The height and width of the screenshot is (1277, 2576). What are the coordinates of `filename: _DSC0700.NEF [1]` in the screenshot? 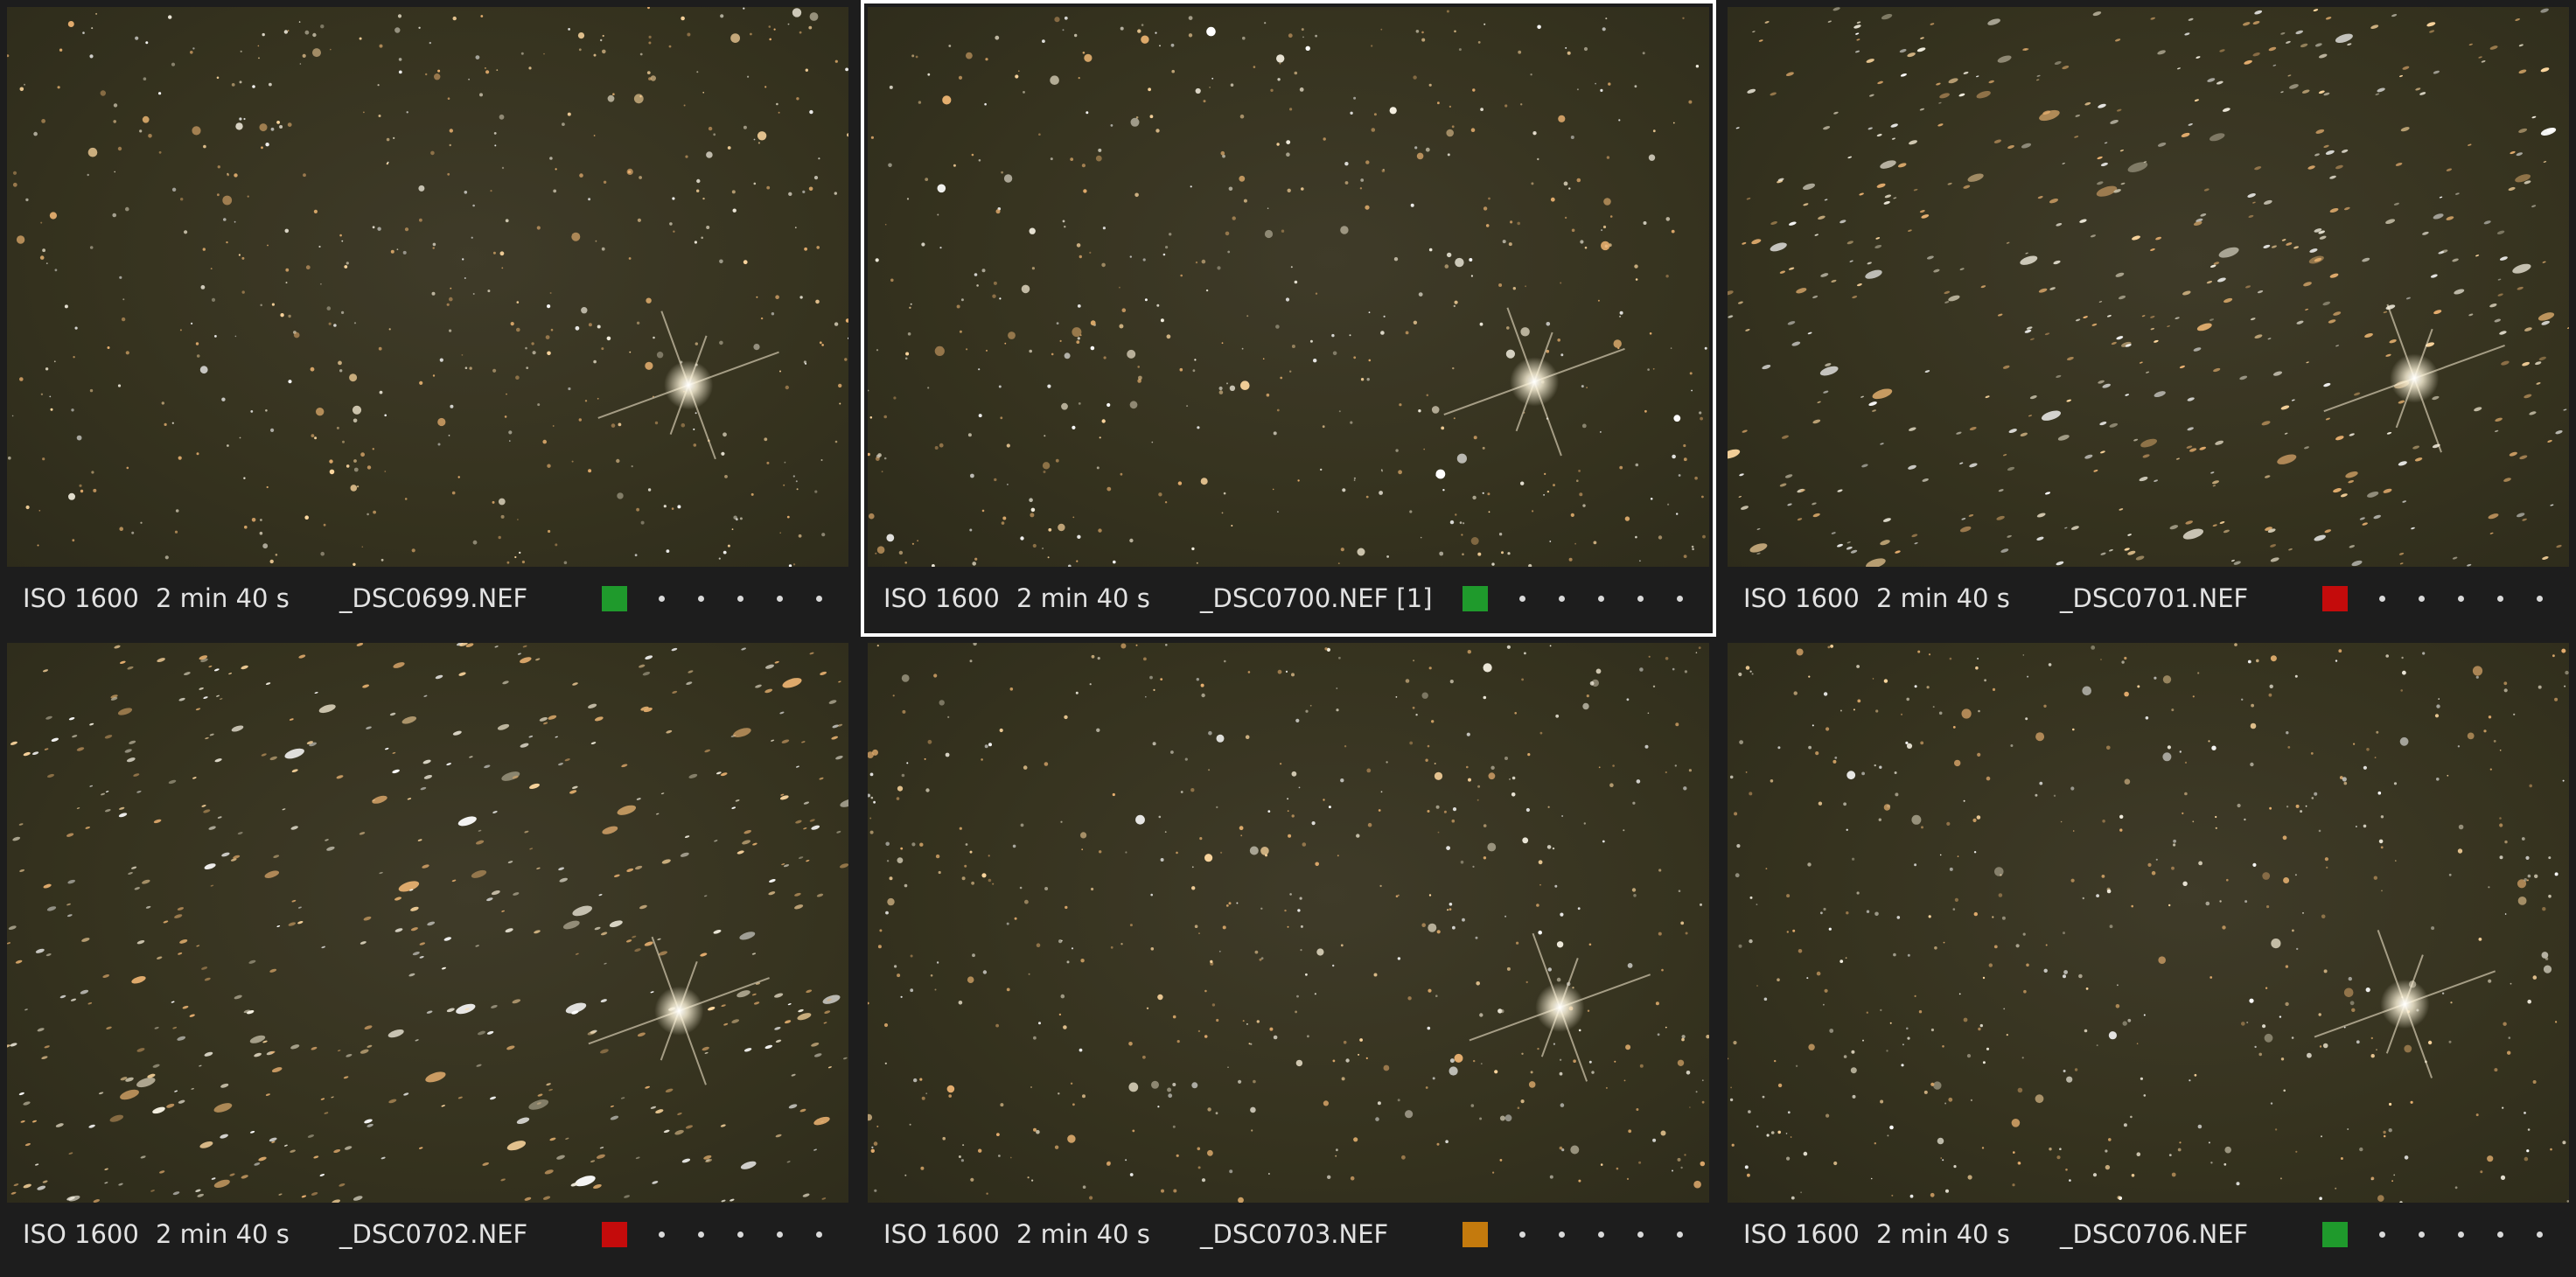 It's located at (1316, 598).